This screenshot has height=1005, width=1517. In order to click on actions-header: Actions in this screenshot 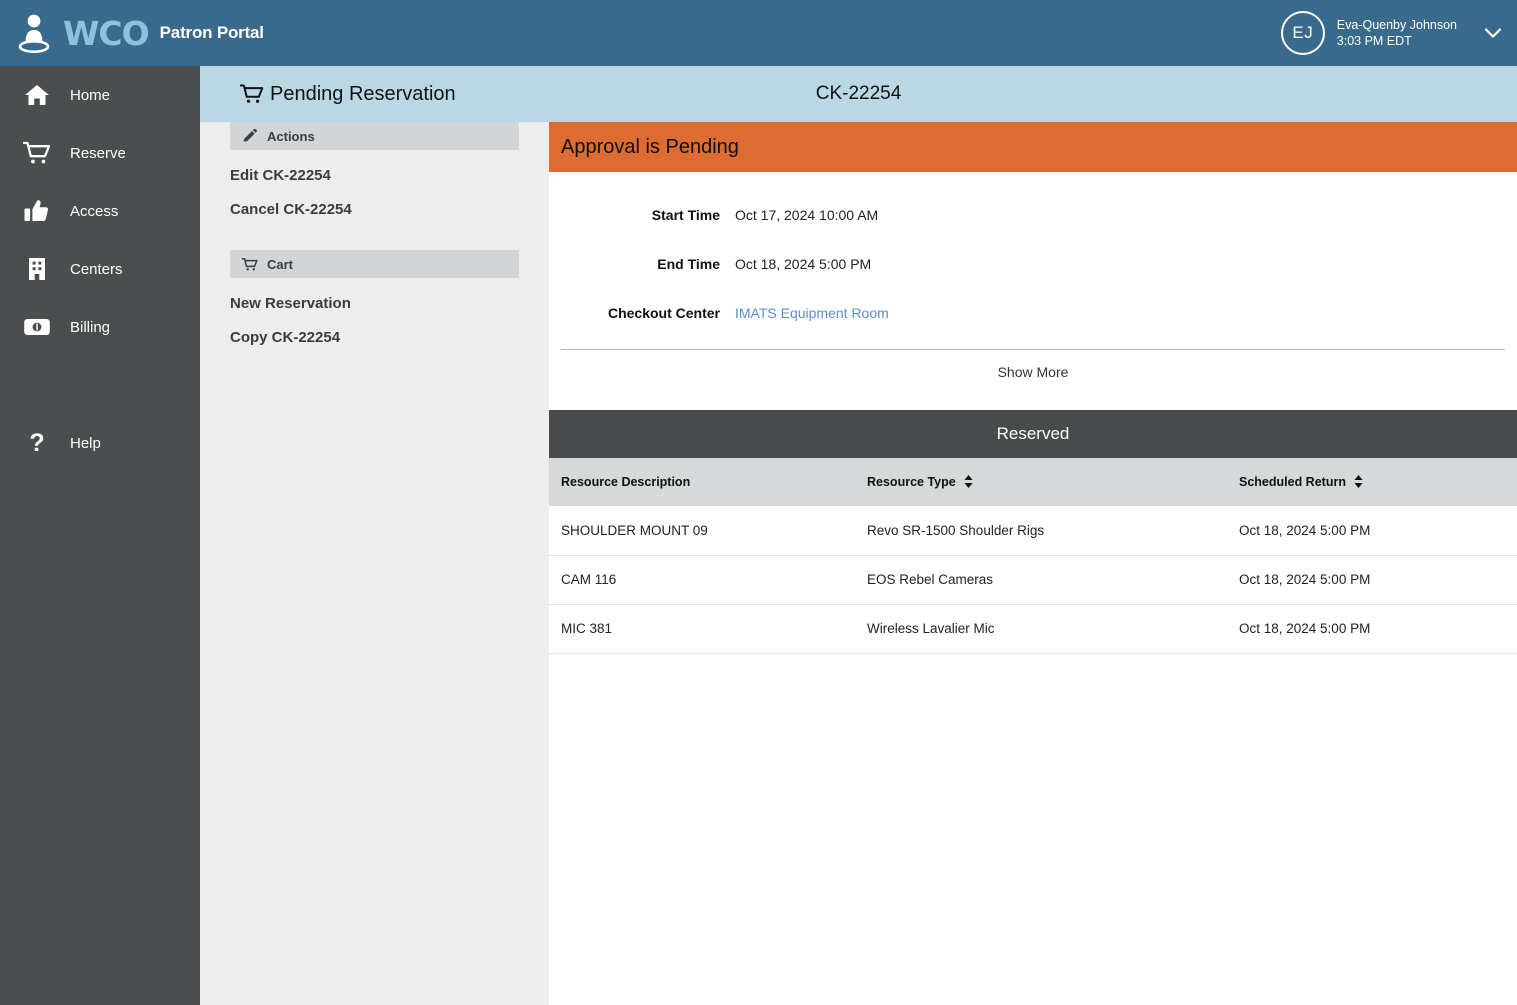, I will do `click(374, 136)`.